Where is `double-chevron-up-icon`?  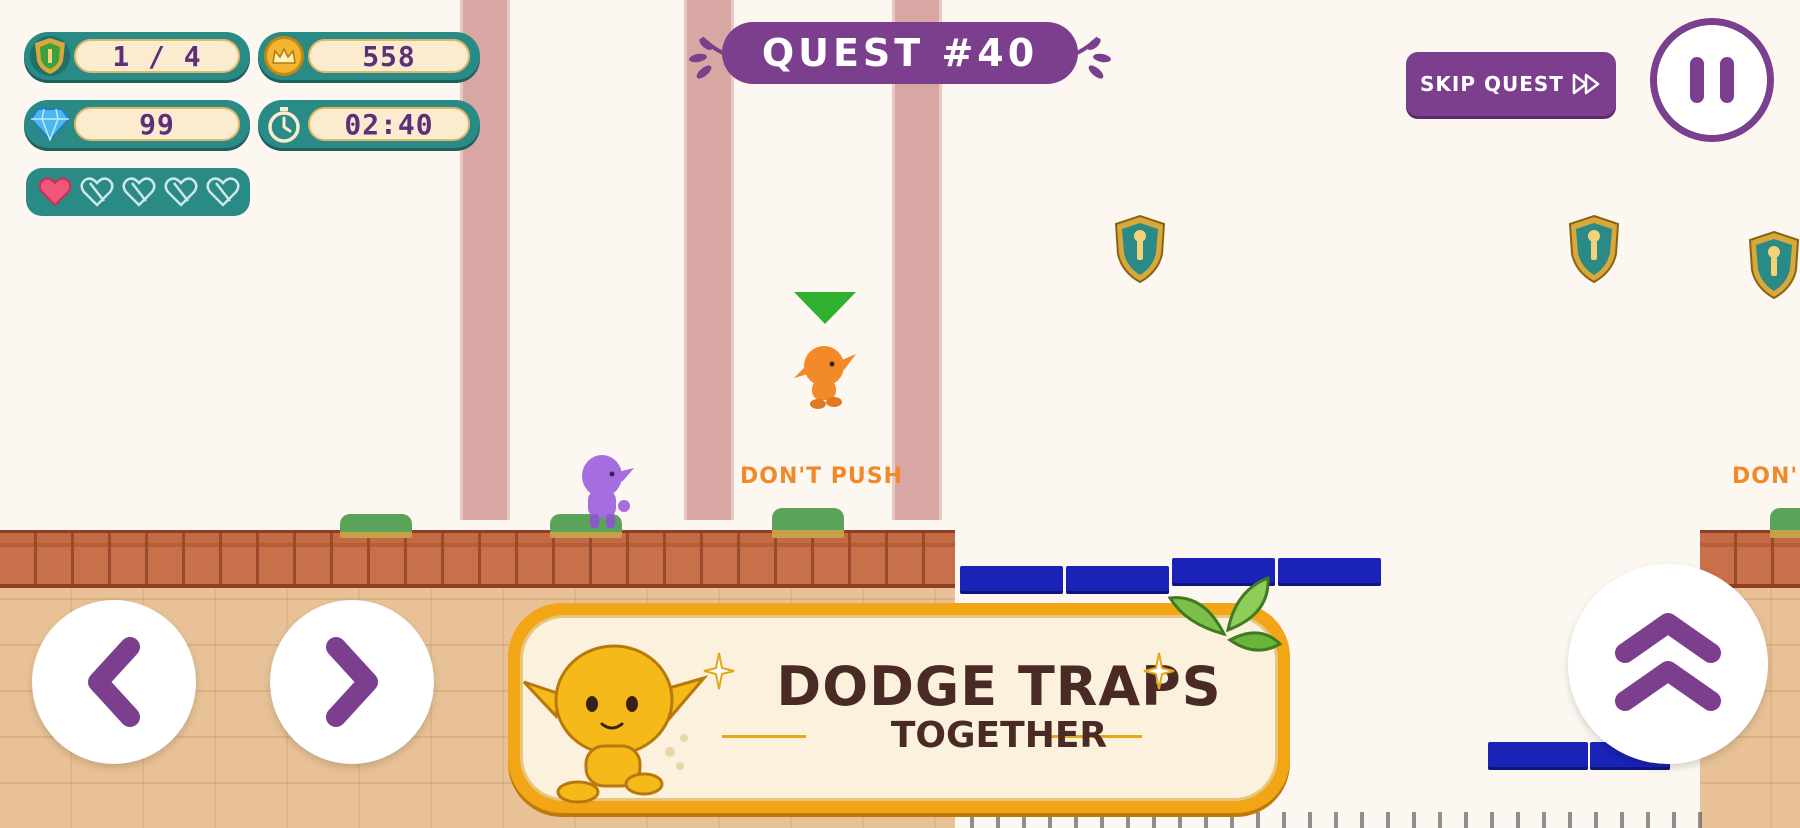
double-chevron-up-icon is located at coordinates (1668, 662).